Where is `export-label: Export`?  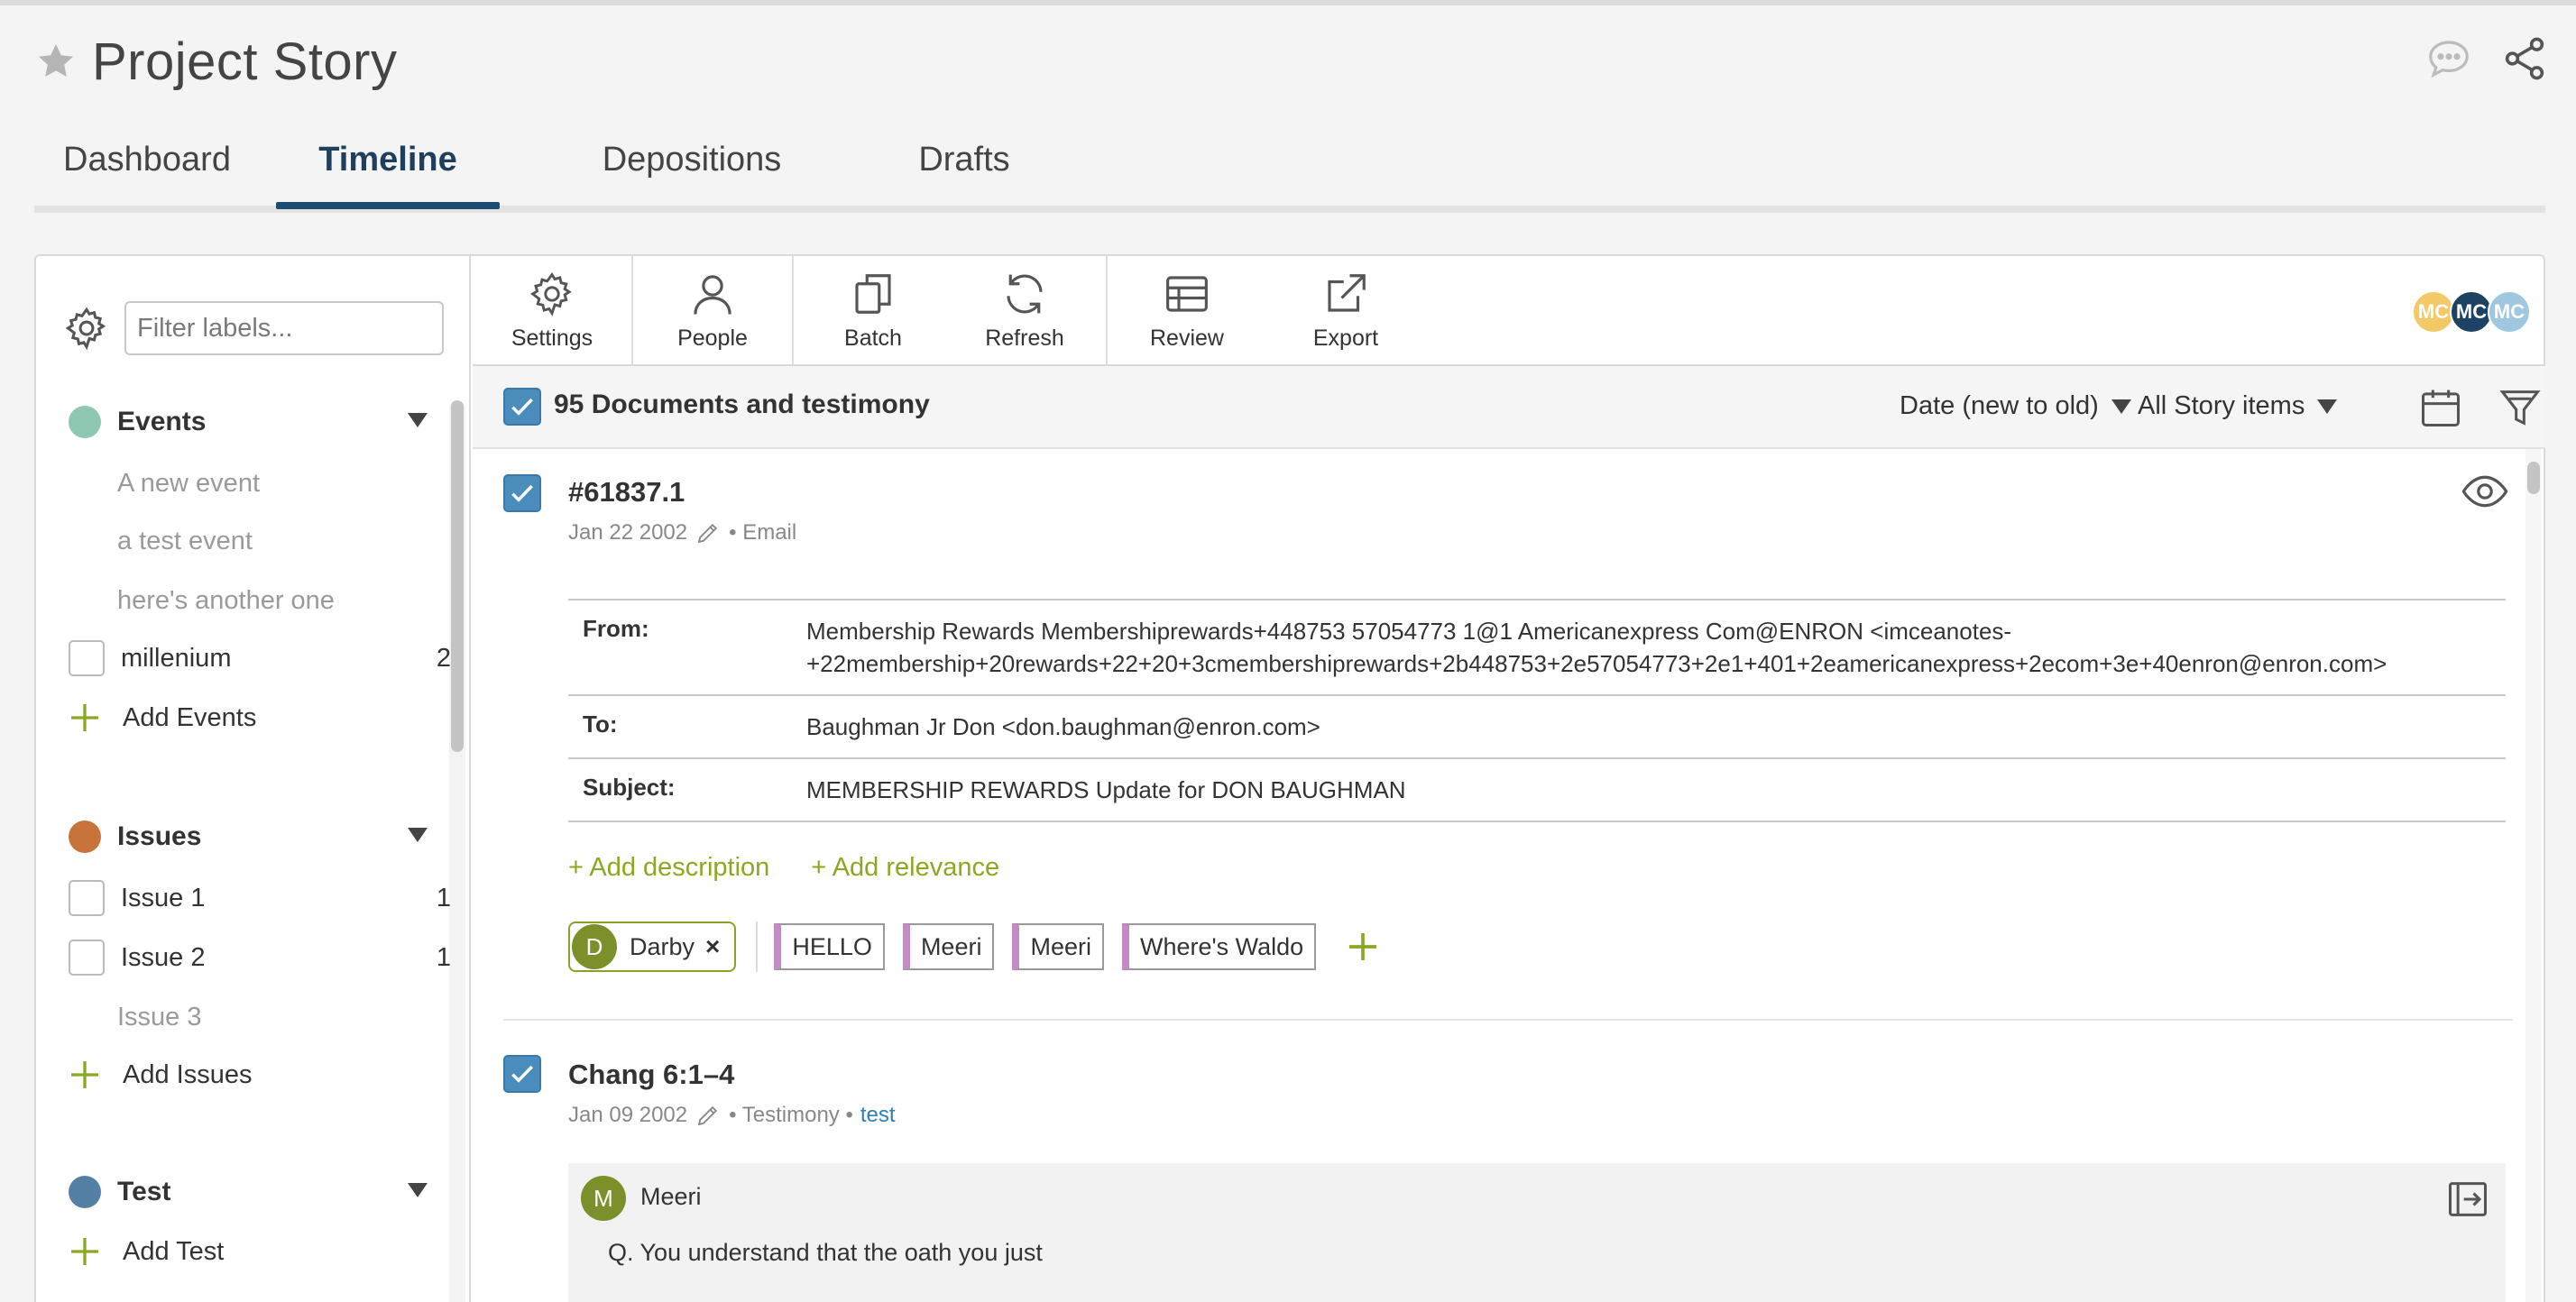
export-label: Export is located at coordinates (1345, 338).